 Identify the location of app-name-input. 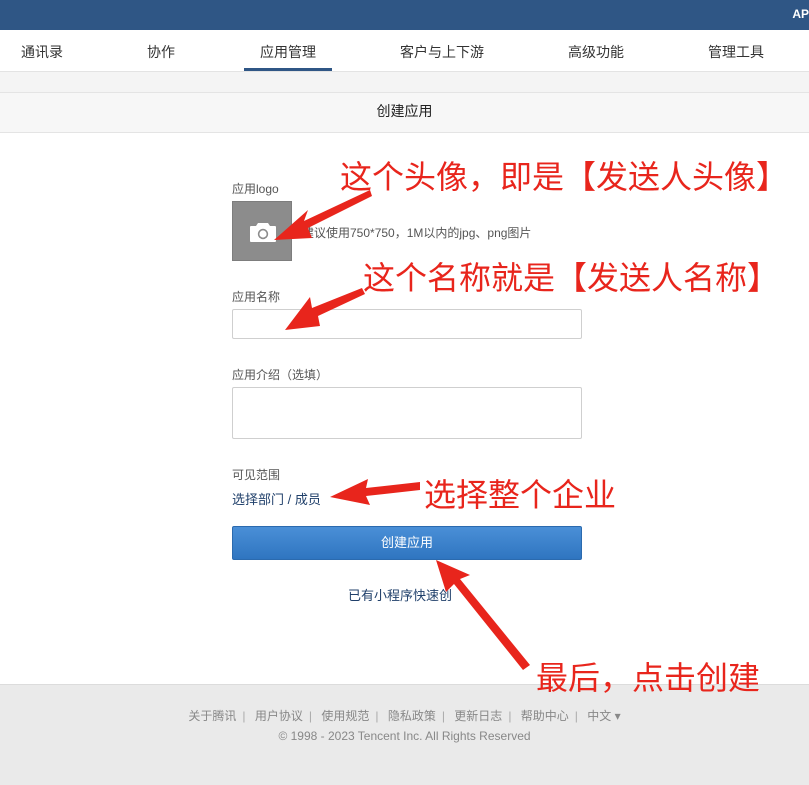
(407, 324).